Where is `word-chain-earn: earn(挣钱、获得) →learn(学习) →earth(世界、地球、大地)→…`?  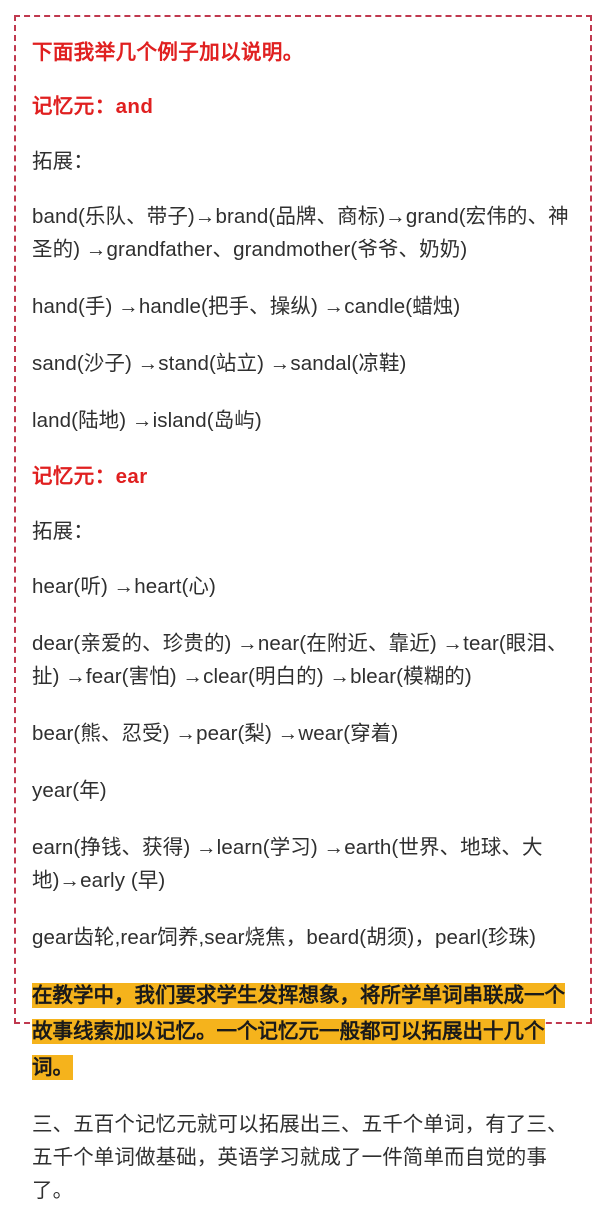
word-chain-earn: earn(挣钱、获得) →learn(学习) →earth(世界、地球、大地)→… is located at coordinates (287, 864).